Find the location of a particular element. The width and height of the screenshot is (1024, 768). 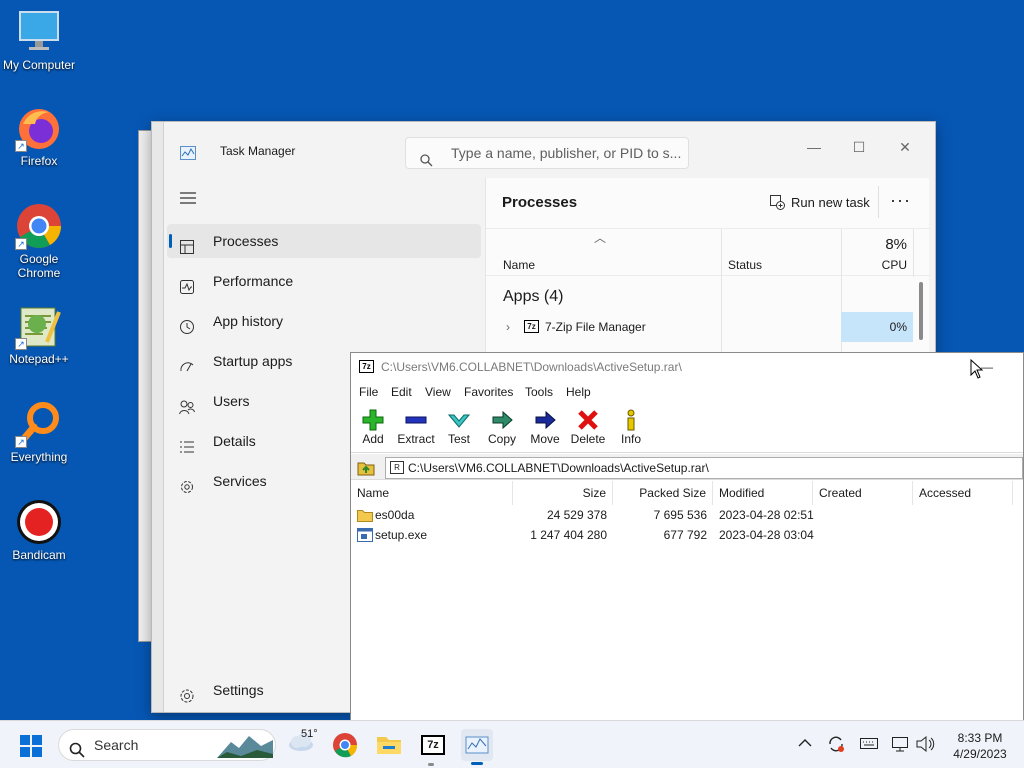

clock-date: 4/29/2023 is located at coordinates (980, 754).